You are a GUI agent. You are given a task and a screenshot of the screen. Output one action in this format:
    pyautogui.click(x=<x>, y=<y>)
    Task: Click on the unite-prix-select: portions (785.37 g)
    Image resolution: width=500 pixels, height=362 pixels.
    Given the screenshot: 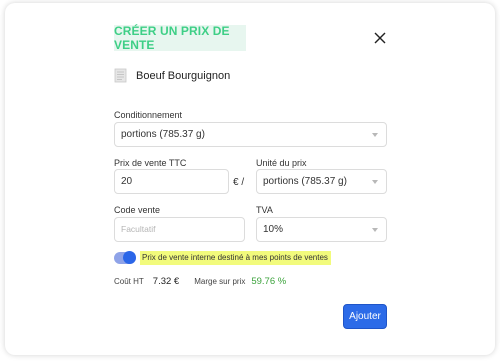 What is the action you would take?
    pyautogui.click(x=321, y=181)
    